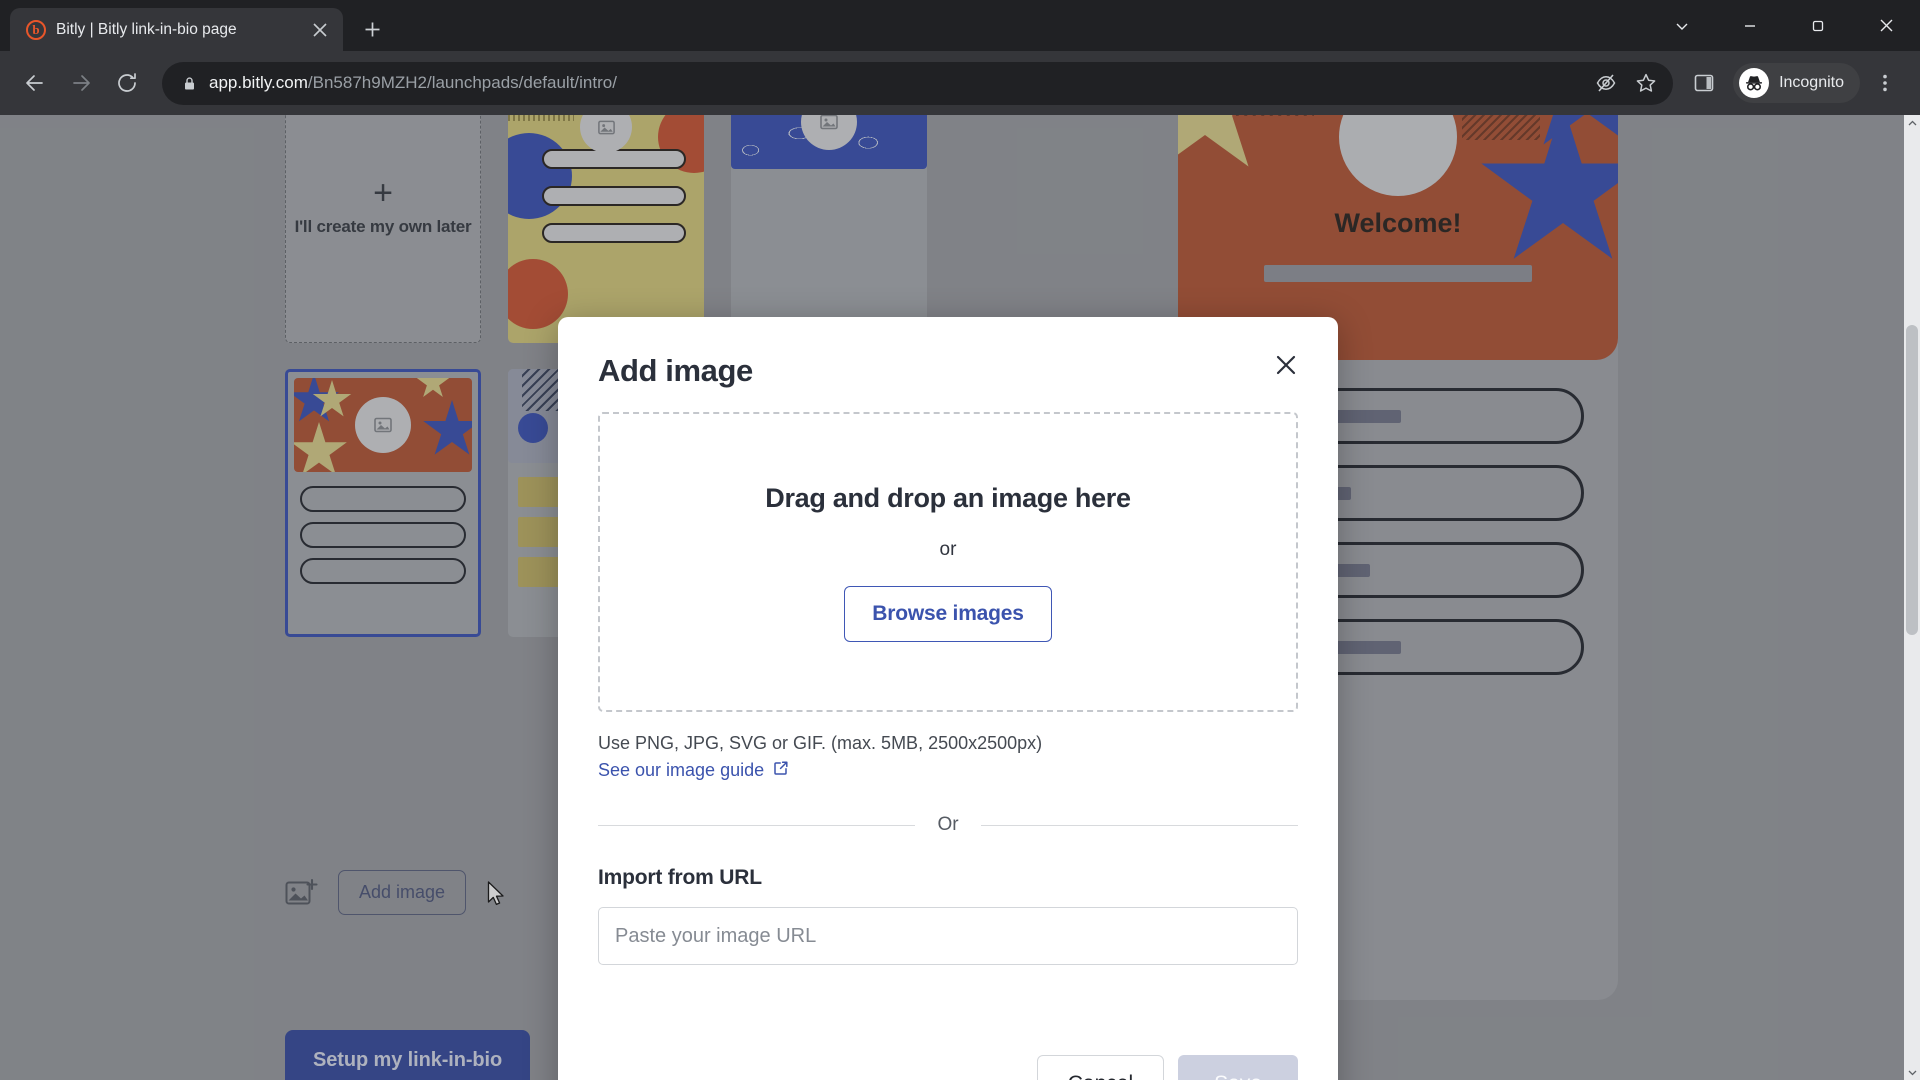 This screenshot has height=1080, width=1920. I want to click on reload-icon, so click(127, 83).